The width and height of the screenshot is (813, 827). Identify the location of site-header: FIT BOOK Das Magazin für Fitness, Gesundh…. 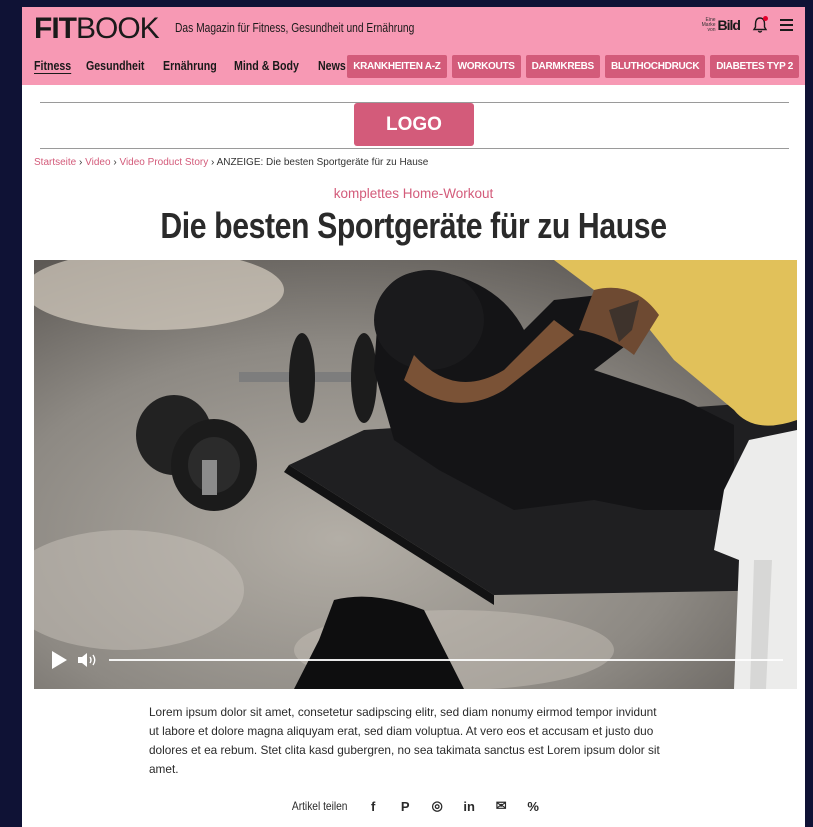
(413, 46).